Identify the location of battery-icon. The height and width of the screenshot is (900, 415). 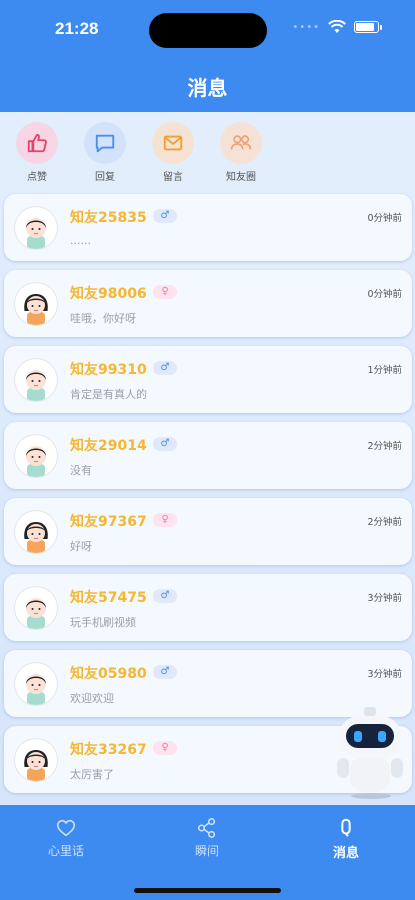
(368, 27).